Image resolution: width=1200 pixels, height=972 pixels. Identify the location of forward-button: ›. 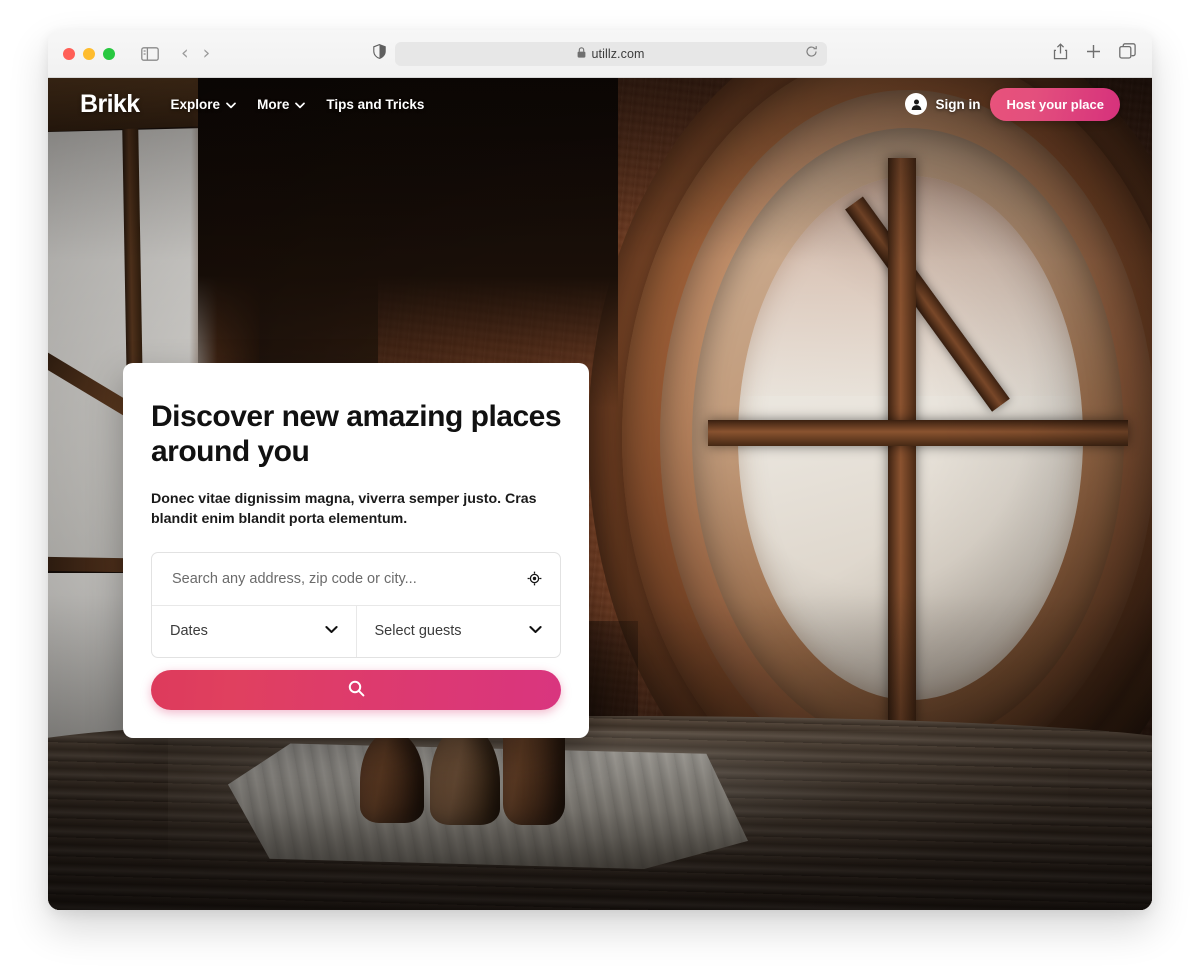
(207, 53).